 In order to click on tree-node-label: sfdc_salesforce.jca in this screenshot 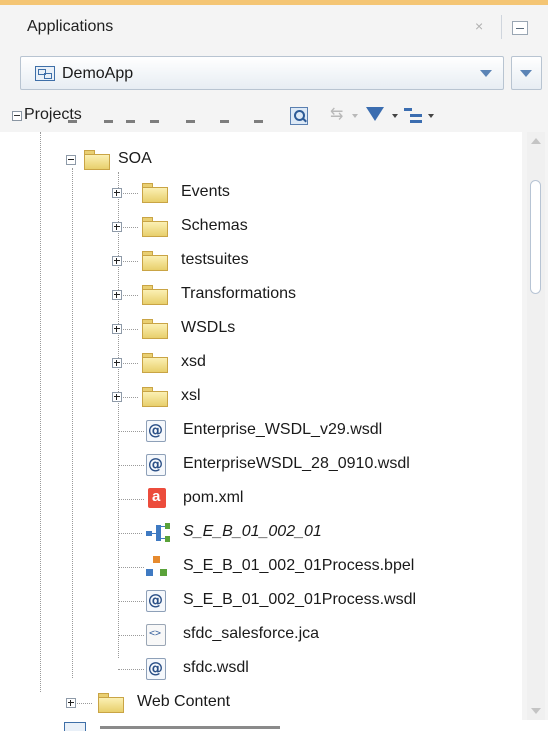, I will do `click(251, 633)`.